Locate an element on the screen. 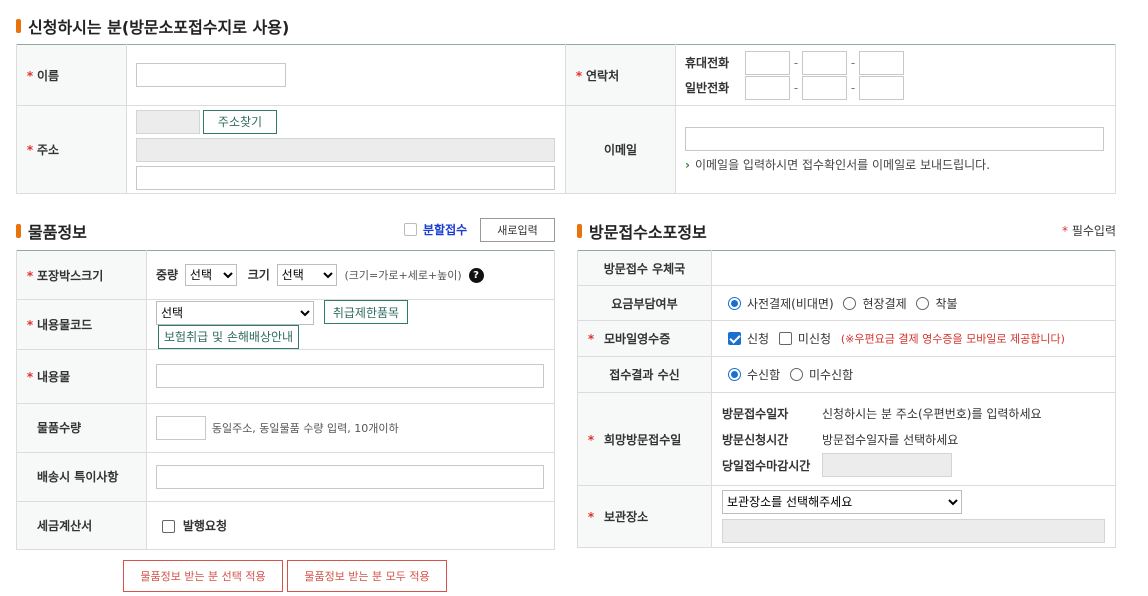  storage-select: 보관장소를 선택해주세요 is located at coordinates (842, 502).